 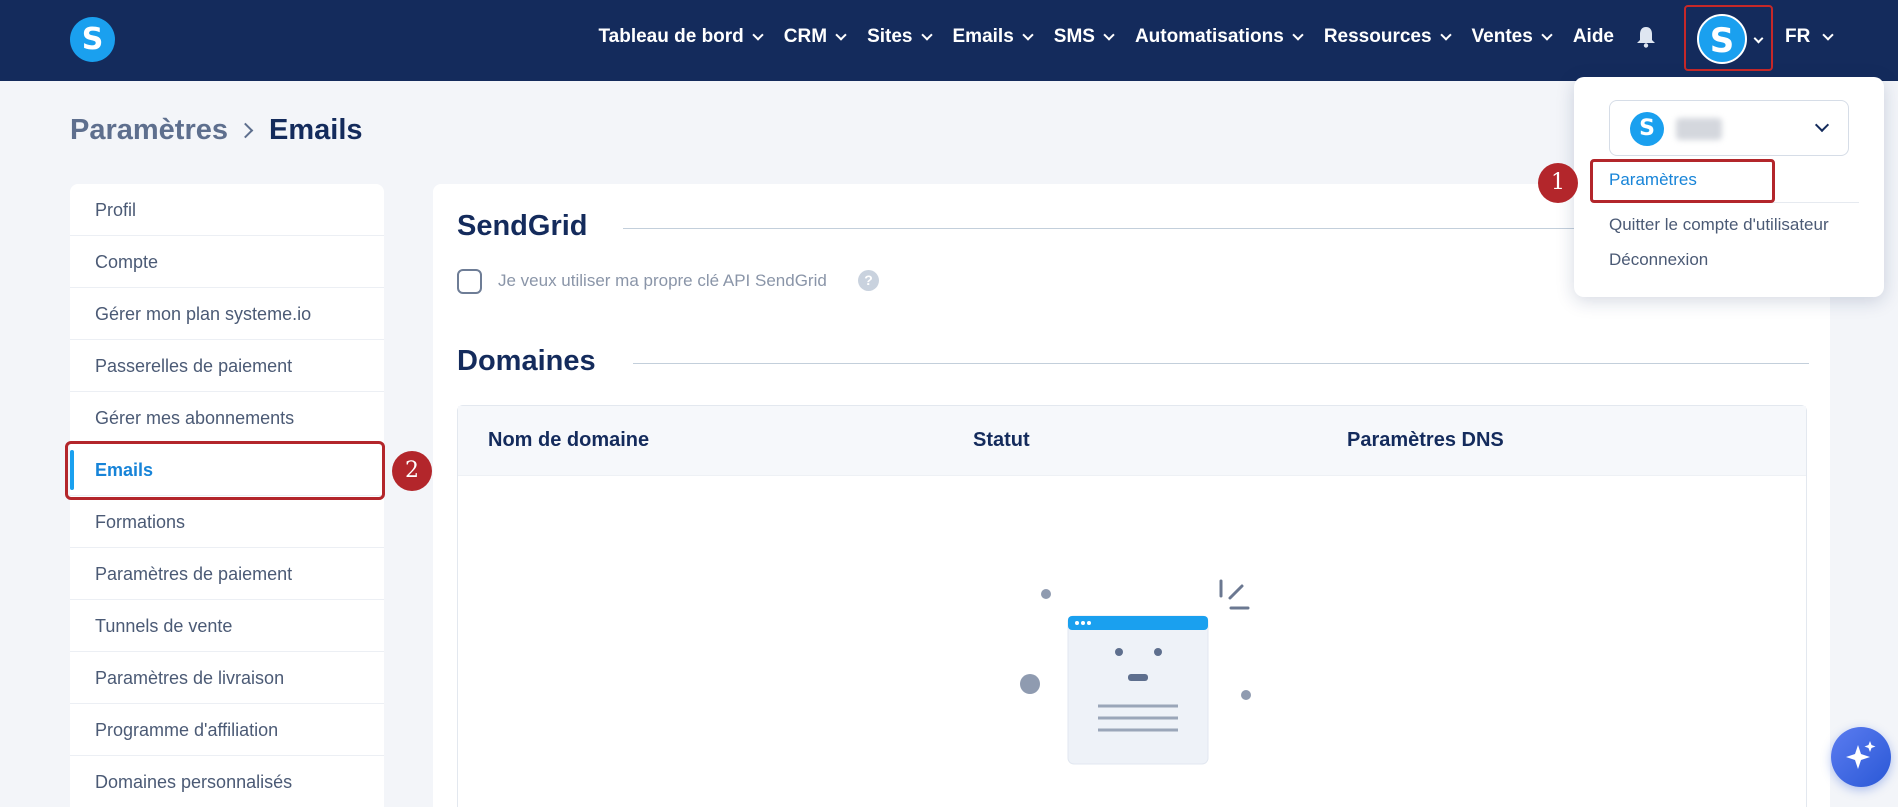 What do you see at coordinates (149, 130) in the screenshot?
I see `breadcrumb-parent: Paramètres` at bounding box center [149, 130].